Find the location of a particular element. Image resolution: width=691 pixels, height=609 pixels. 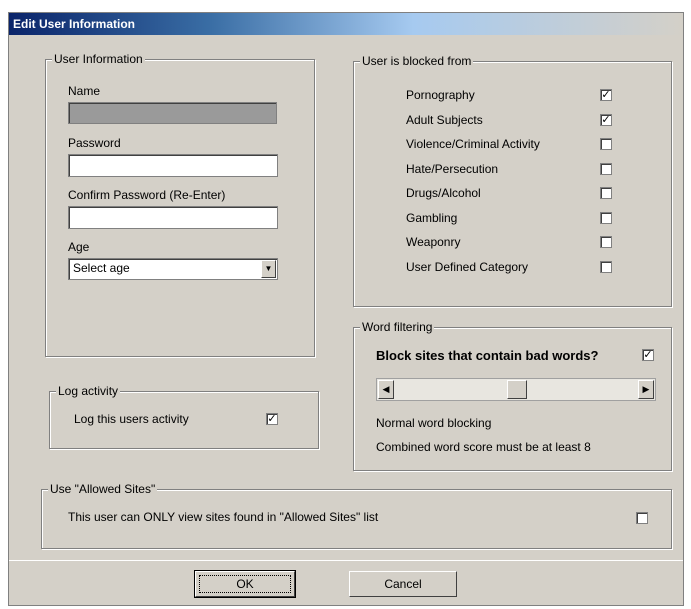

name-label: Name is located at coordinates (84, 91).